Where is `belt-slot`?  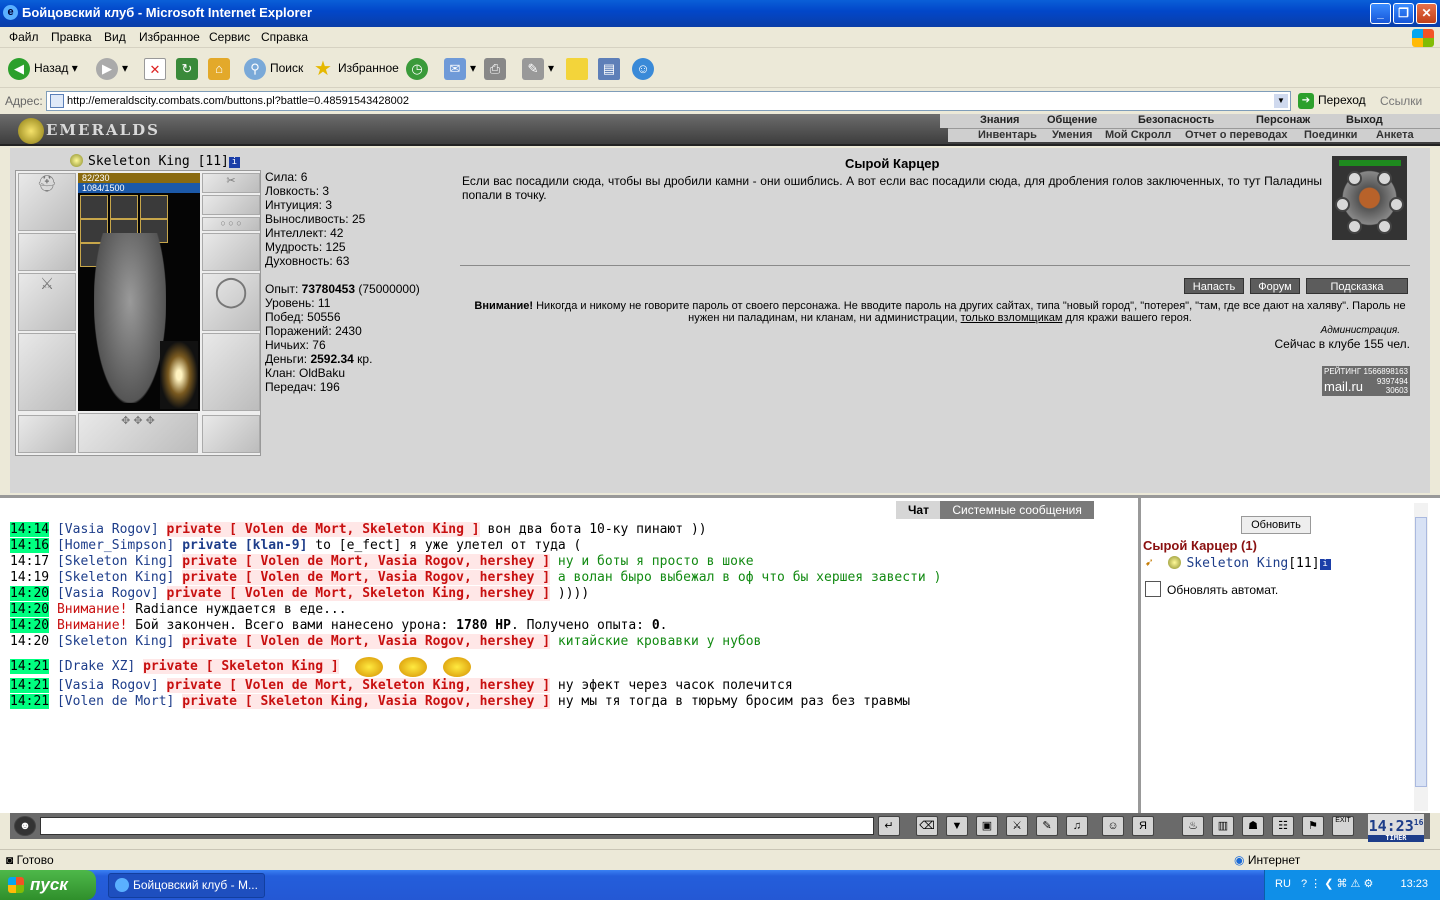
belt-slot is located at coordinates (47, 434).